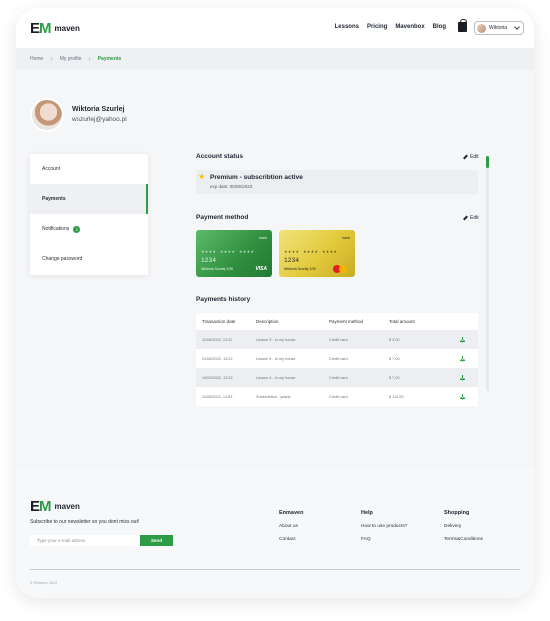 The height and width of the screenshot is (621, 550). Describe the element at coordinates (276, 377) in the screenshot. I see `cell-description: Lesson 4 - In my house` at that location.